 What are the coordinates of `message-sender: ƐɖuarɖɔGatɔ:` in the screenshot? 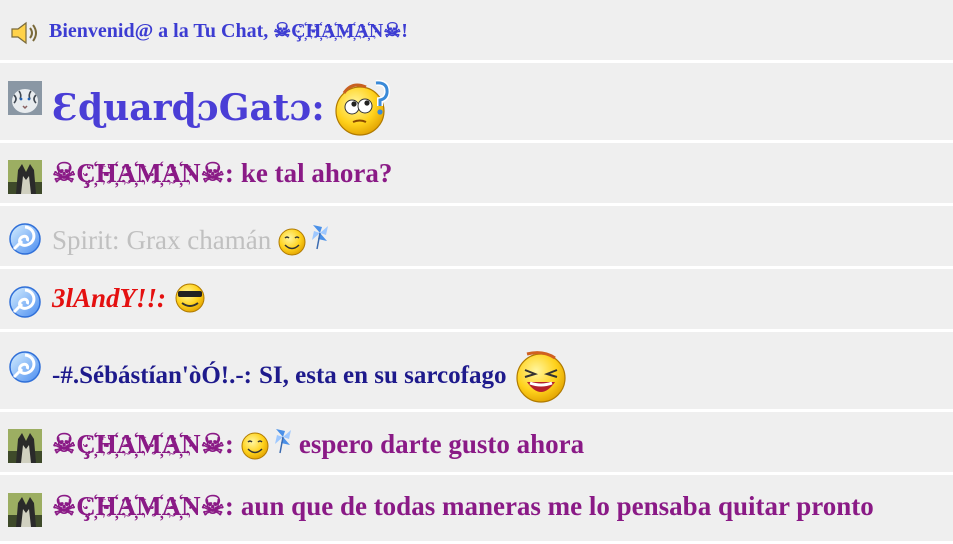 It's located at (188, 108).